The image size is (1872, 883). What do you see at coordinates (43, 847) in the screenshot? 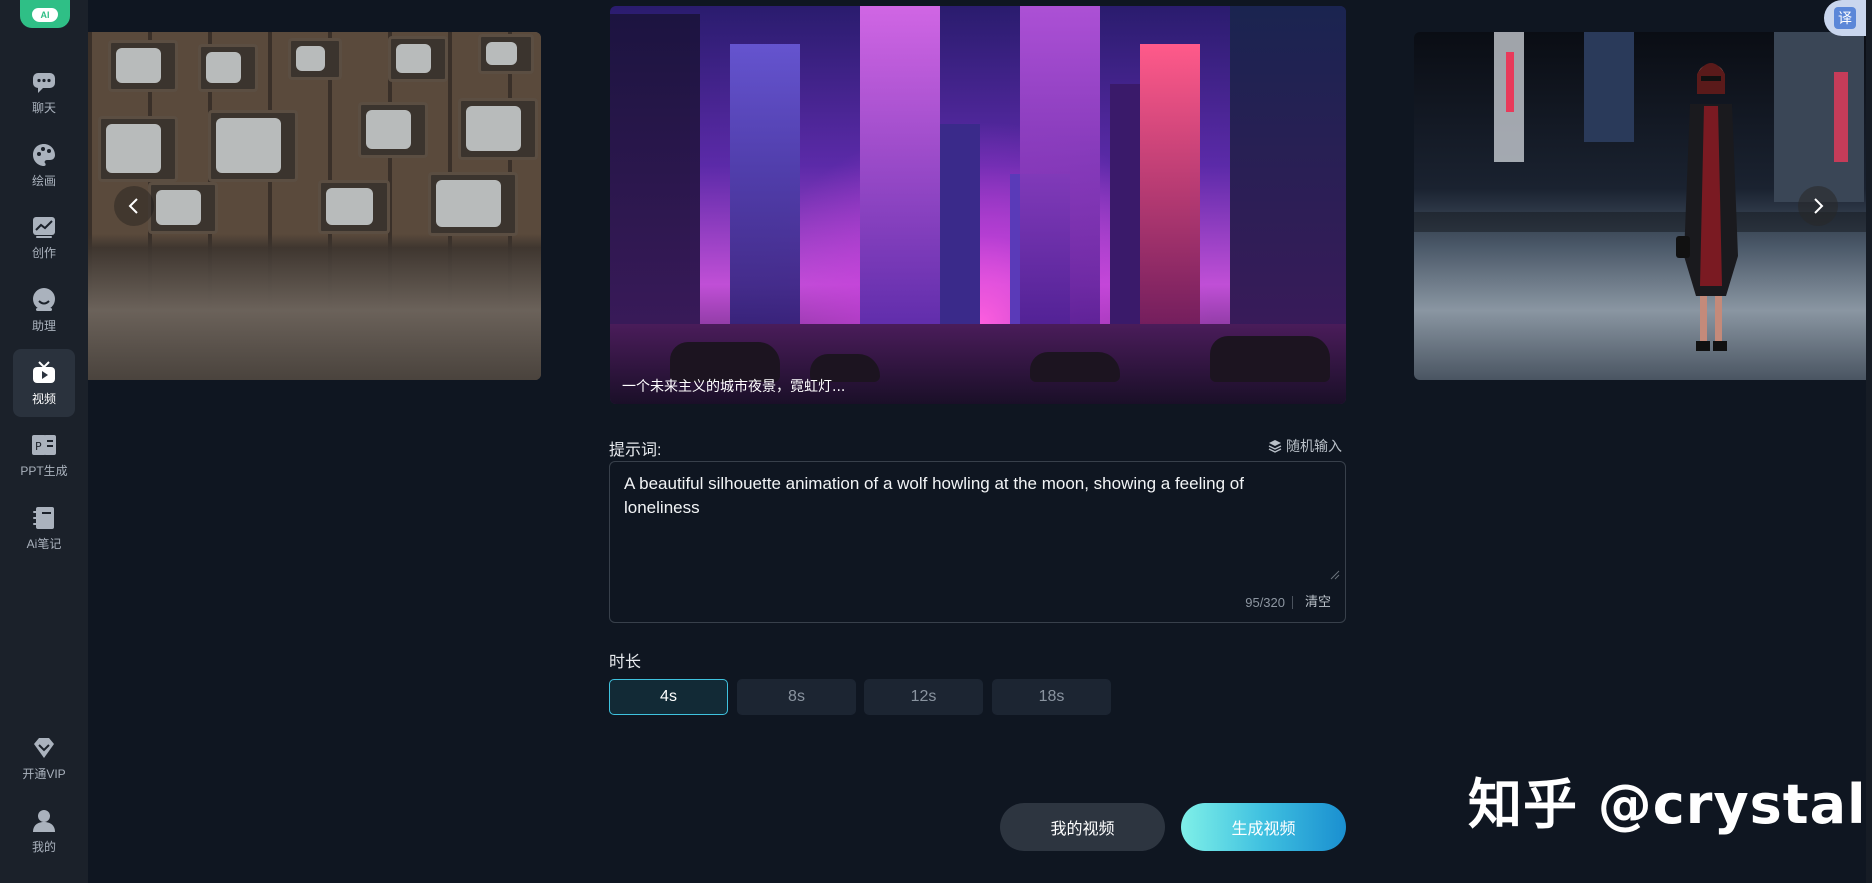
I see `sidebar-item-label: 我的` at bounding box center [43, 847].